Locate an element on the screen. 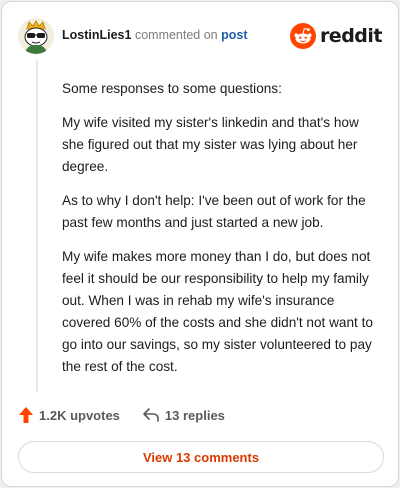 This screenshot has width=400, height=488. view-comments-button: View 13 comments is located at coordinates (201, 457).